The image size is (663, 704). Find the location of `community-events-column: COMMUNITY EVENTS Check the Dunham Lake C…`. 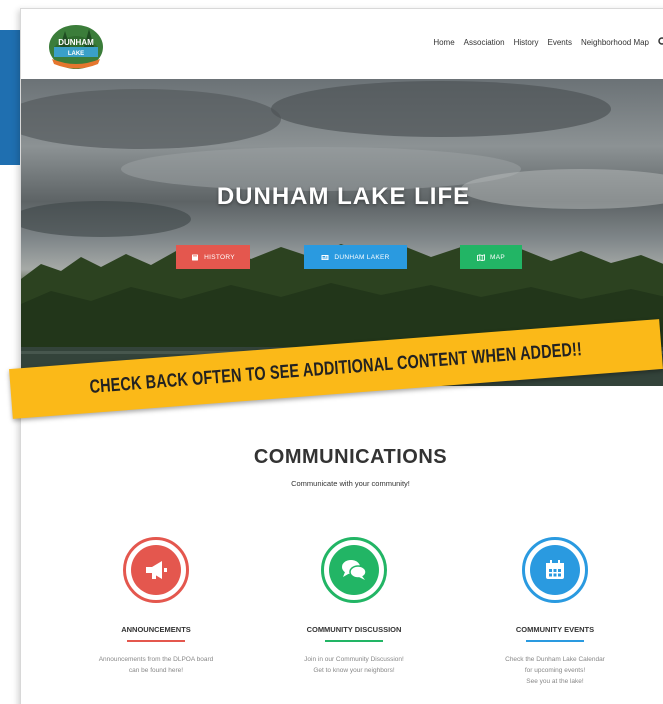

community-events-column: COMMUNITY EVENTS Check the Dunham Lake C… is located at coordinates (555, 612).